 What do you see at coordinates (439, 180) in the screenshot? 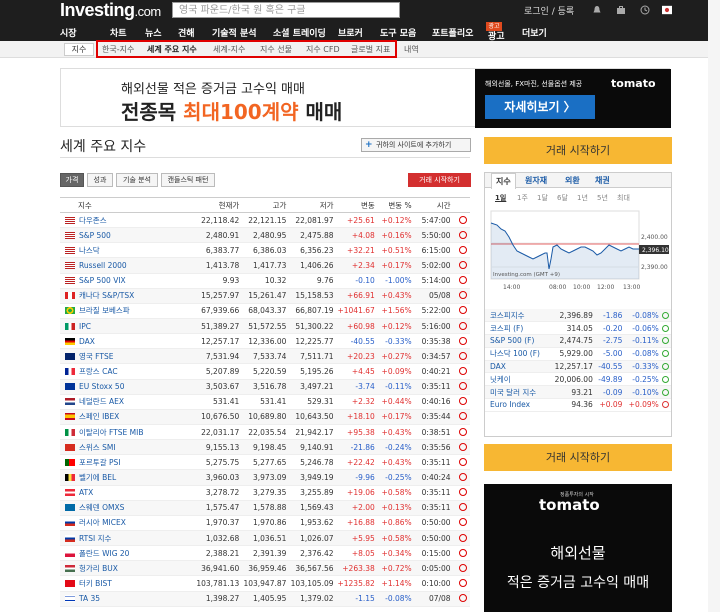
I see `start-trading-button: 거래 시작하기` at bounding box center [439, 180].